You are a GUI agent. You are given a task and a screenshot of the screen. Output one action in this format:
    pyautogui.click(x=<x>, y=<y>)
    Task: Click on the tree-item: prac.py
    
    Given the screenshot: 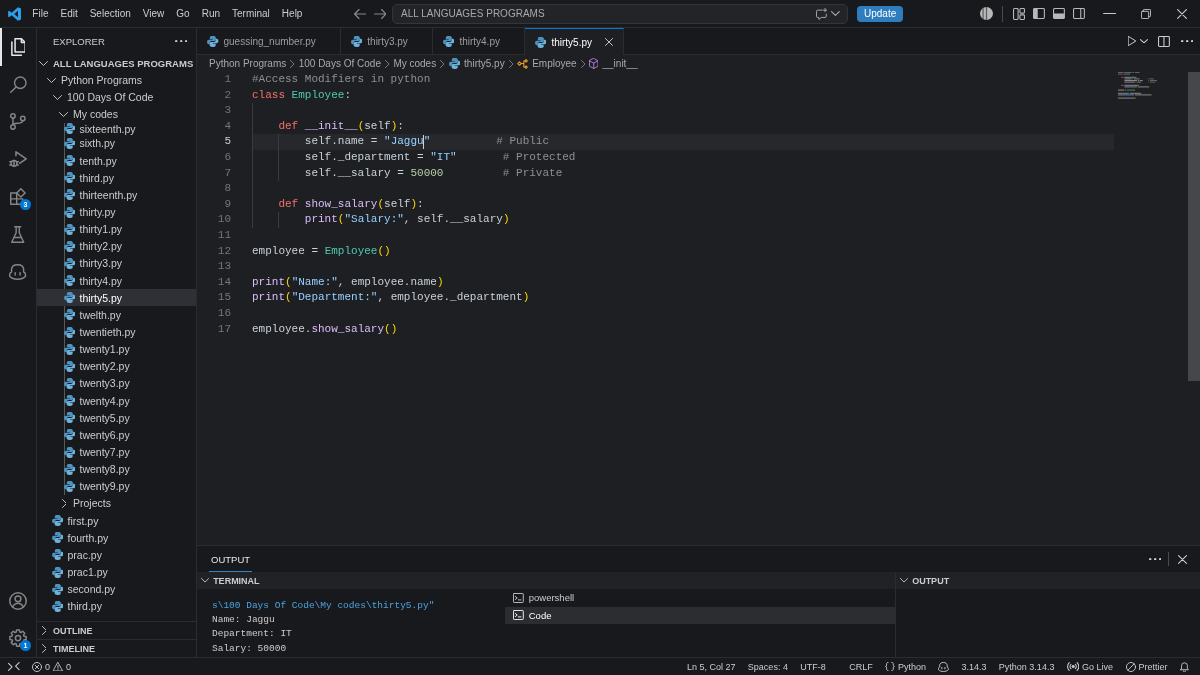 What is the action you would take?
    pyautogui.click(x=116, y=555)
    